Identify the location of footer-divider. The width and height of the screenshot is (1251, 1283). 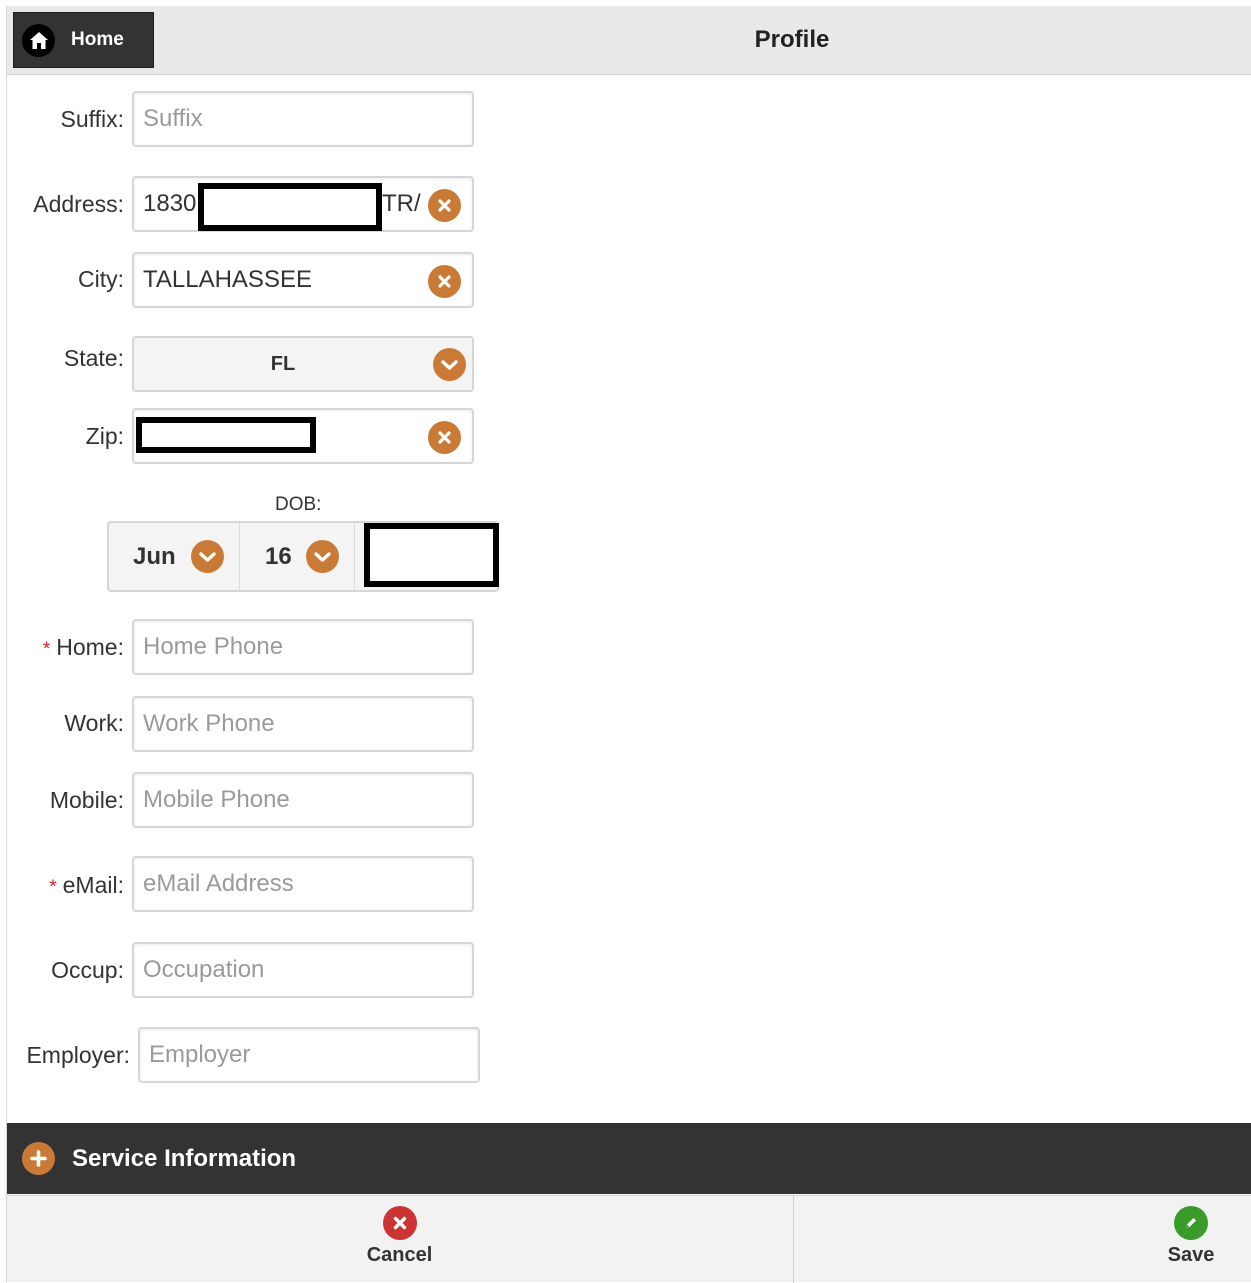
(793, 1239).